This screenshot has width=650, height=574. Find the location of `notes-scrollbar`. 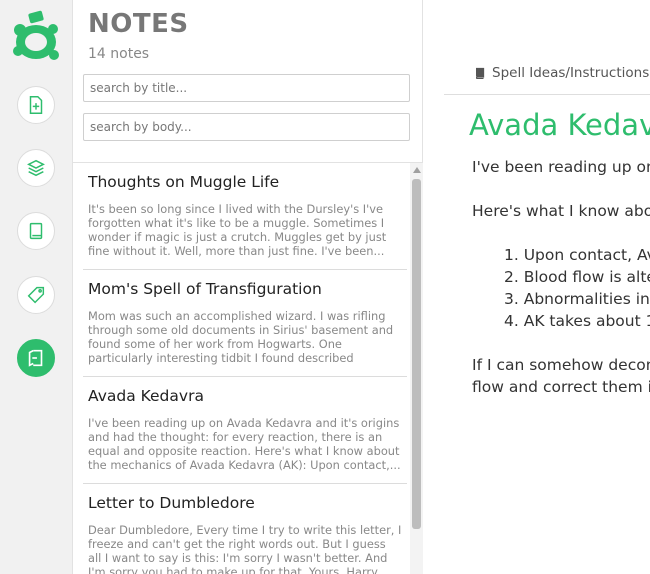

notes-scrollbar is located at coordinates (416, 368).